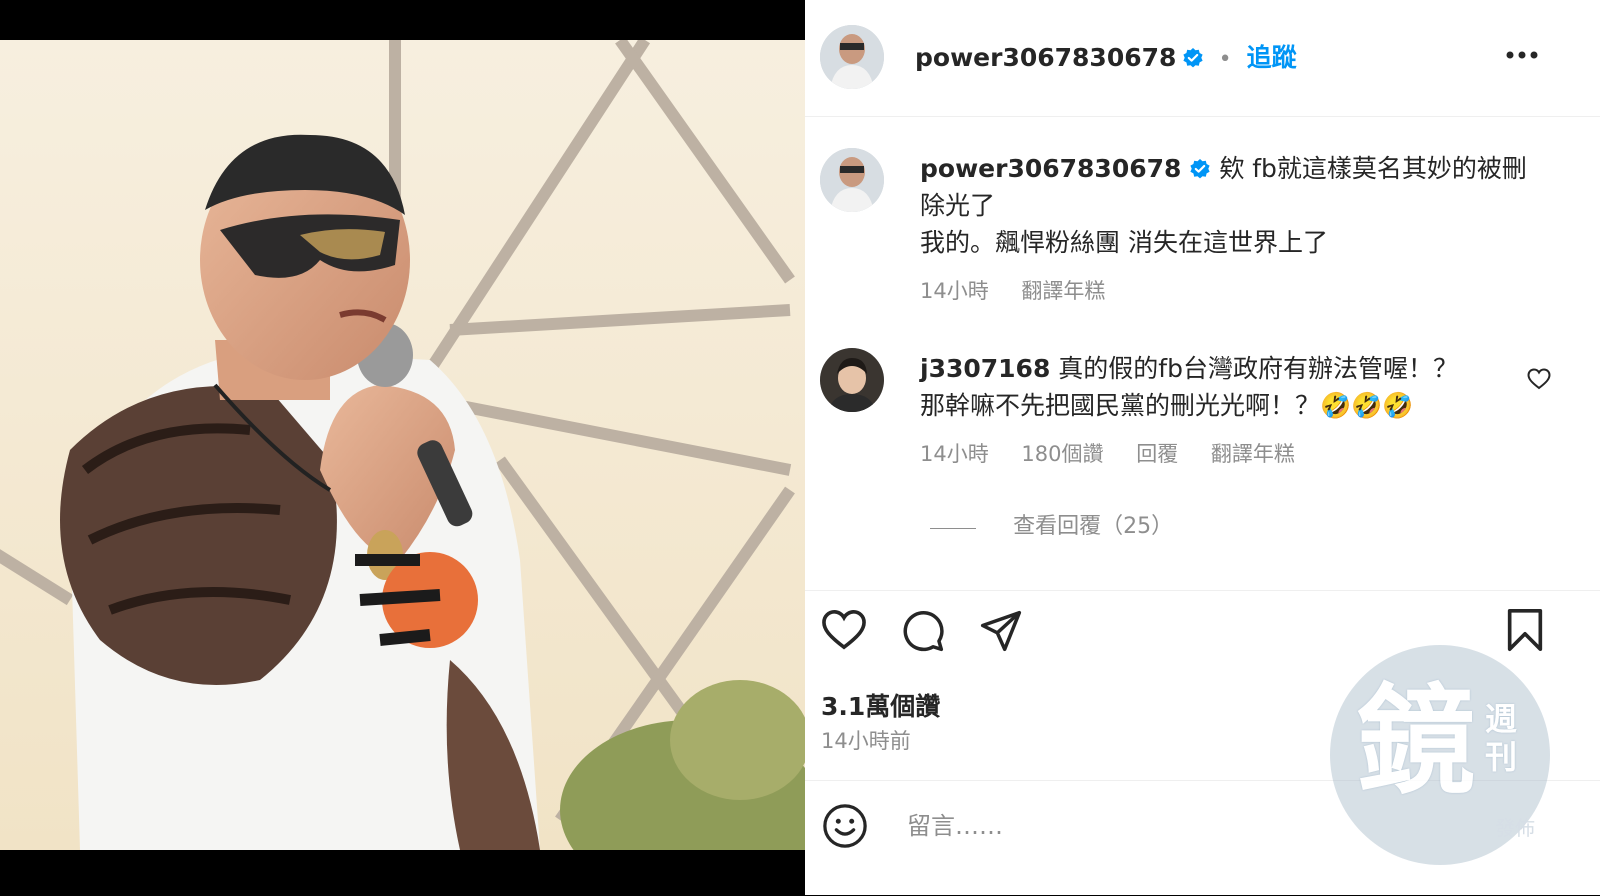 Image resolution: width=1600 pixels, height=896 pixels. What do you see at coordinates (1167, 826) in the screenshot?
I see `comment-input` at bounding box center [1167, 826].